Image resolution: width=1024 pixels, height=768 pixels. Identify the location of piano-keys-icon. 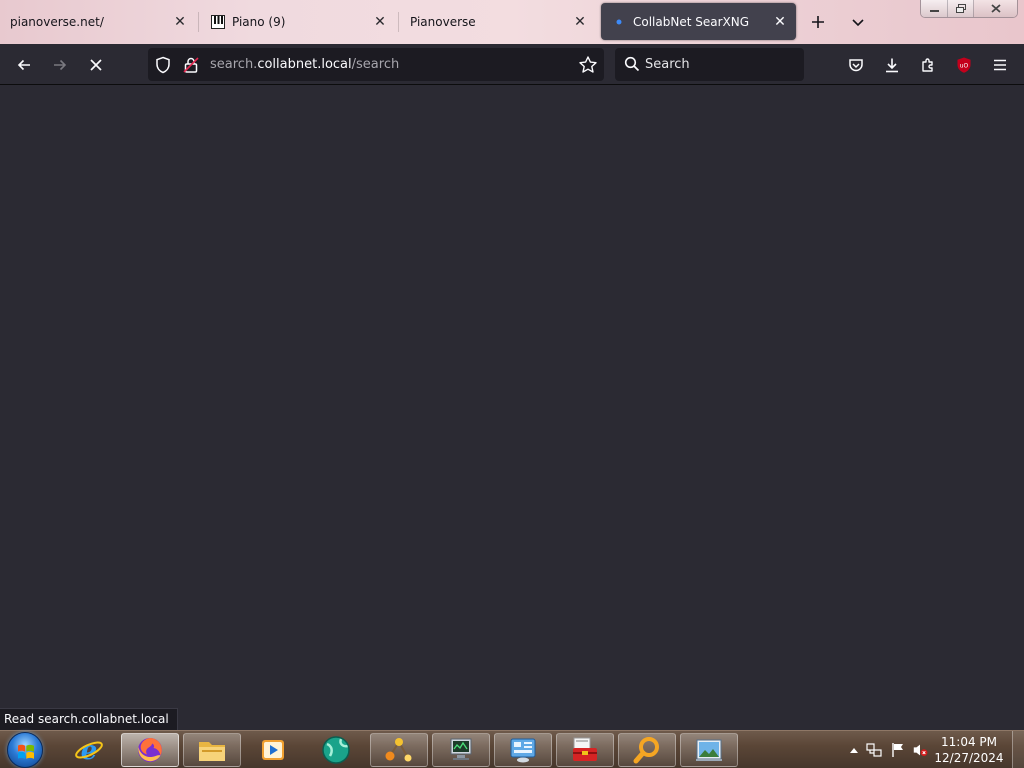
(218, 22).